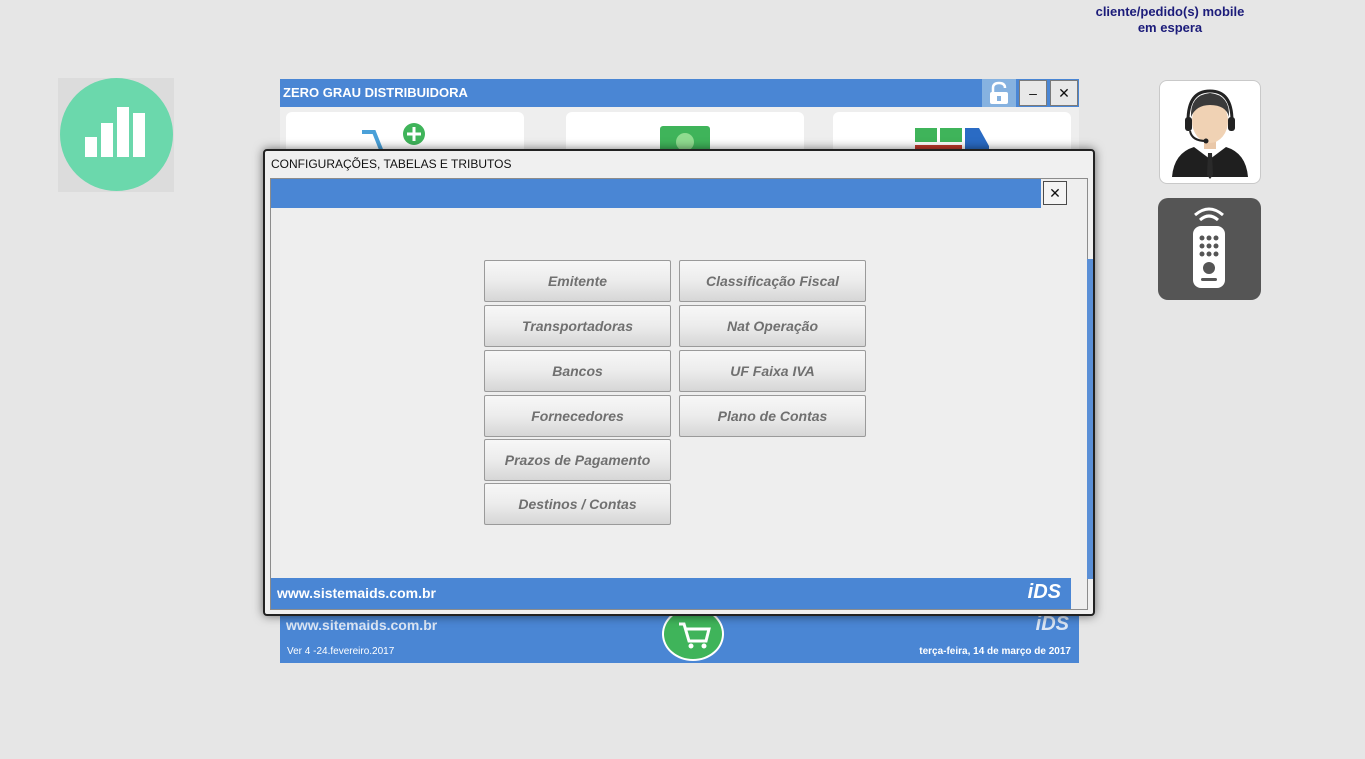 The image size is (1365, 759). What do you see at coordinates (679, 93) in the screenshot?
I see `main-titlebar: ZERO GRAU DISTRIBUIDORA – ✕` at bounding box center [679, 93].